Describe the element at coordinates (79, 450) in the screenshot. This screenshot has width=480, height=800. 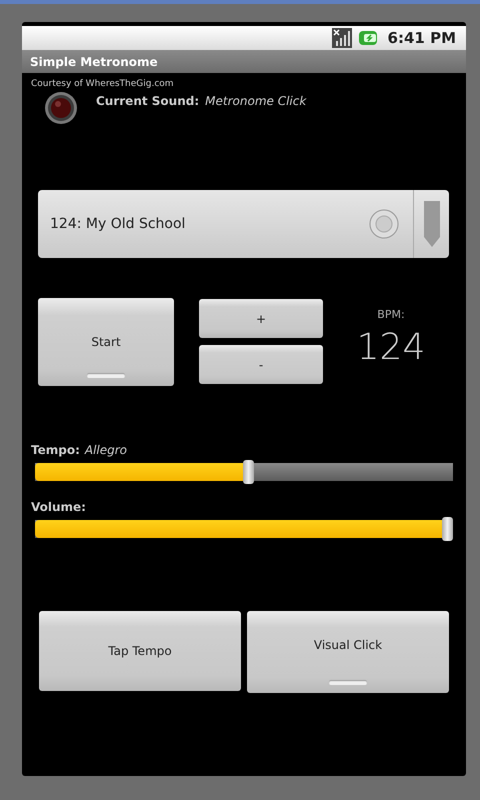
I see `slider-label: Tempo: Allegro` at that location.